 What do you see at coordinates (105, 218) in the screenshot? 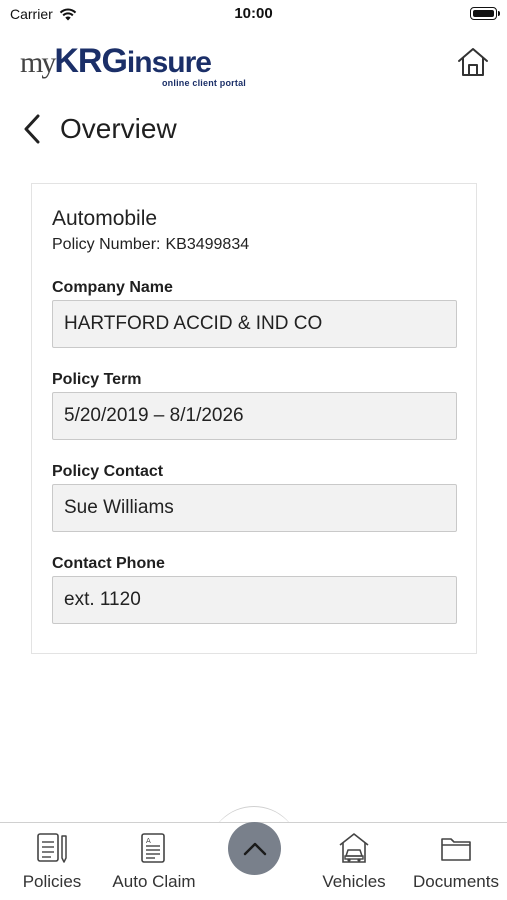
I see `policy-type: Automobile` at bounding box center [105, 218].